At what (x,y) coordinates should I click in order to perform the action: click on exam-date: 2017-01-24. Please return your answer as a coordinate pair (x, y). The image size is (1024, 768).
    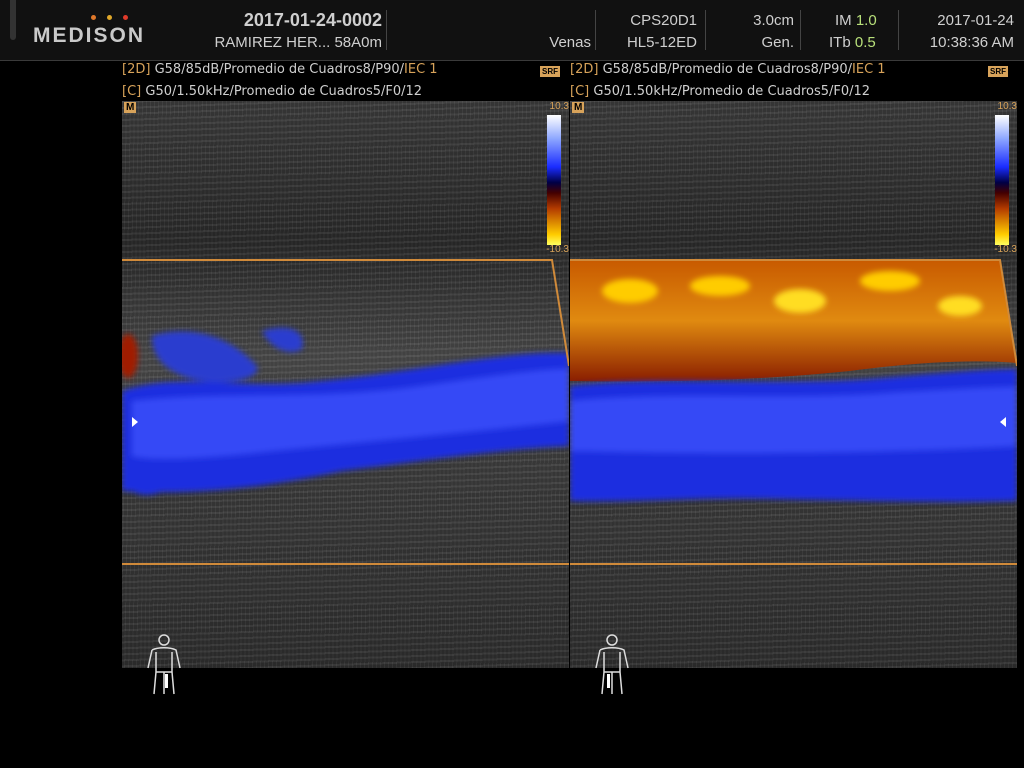
    Looking at the image, I should click on (975, 20).